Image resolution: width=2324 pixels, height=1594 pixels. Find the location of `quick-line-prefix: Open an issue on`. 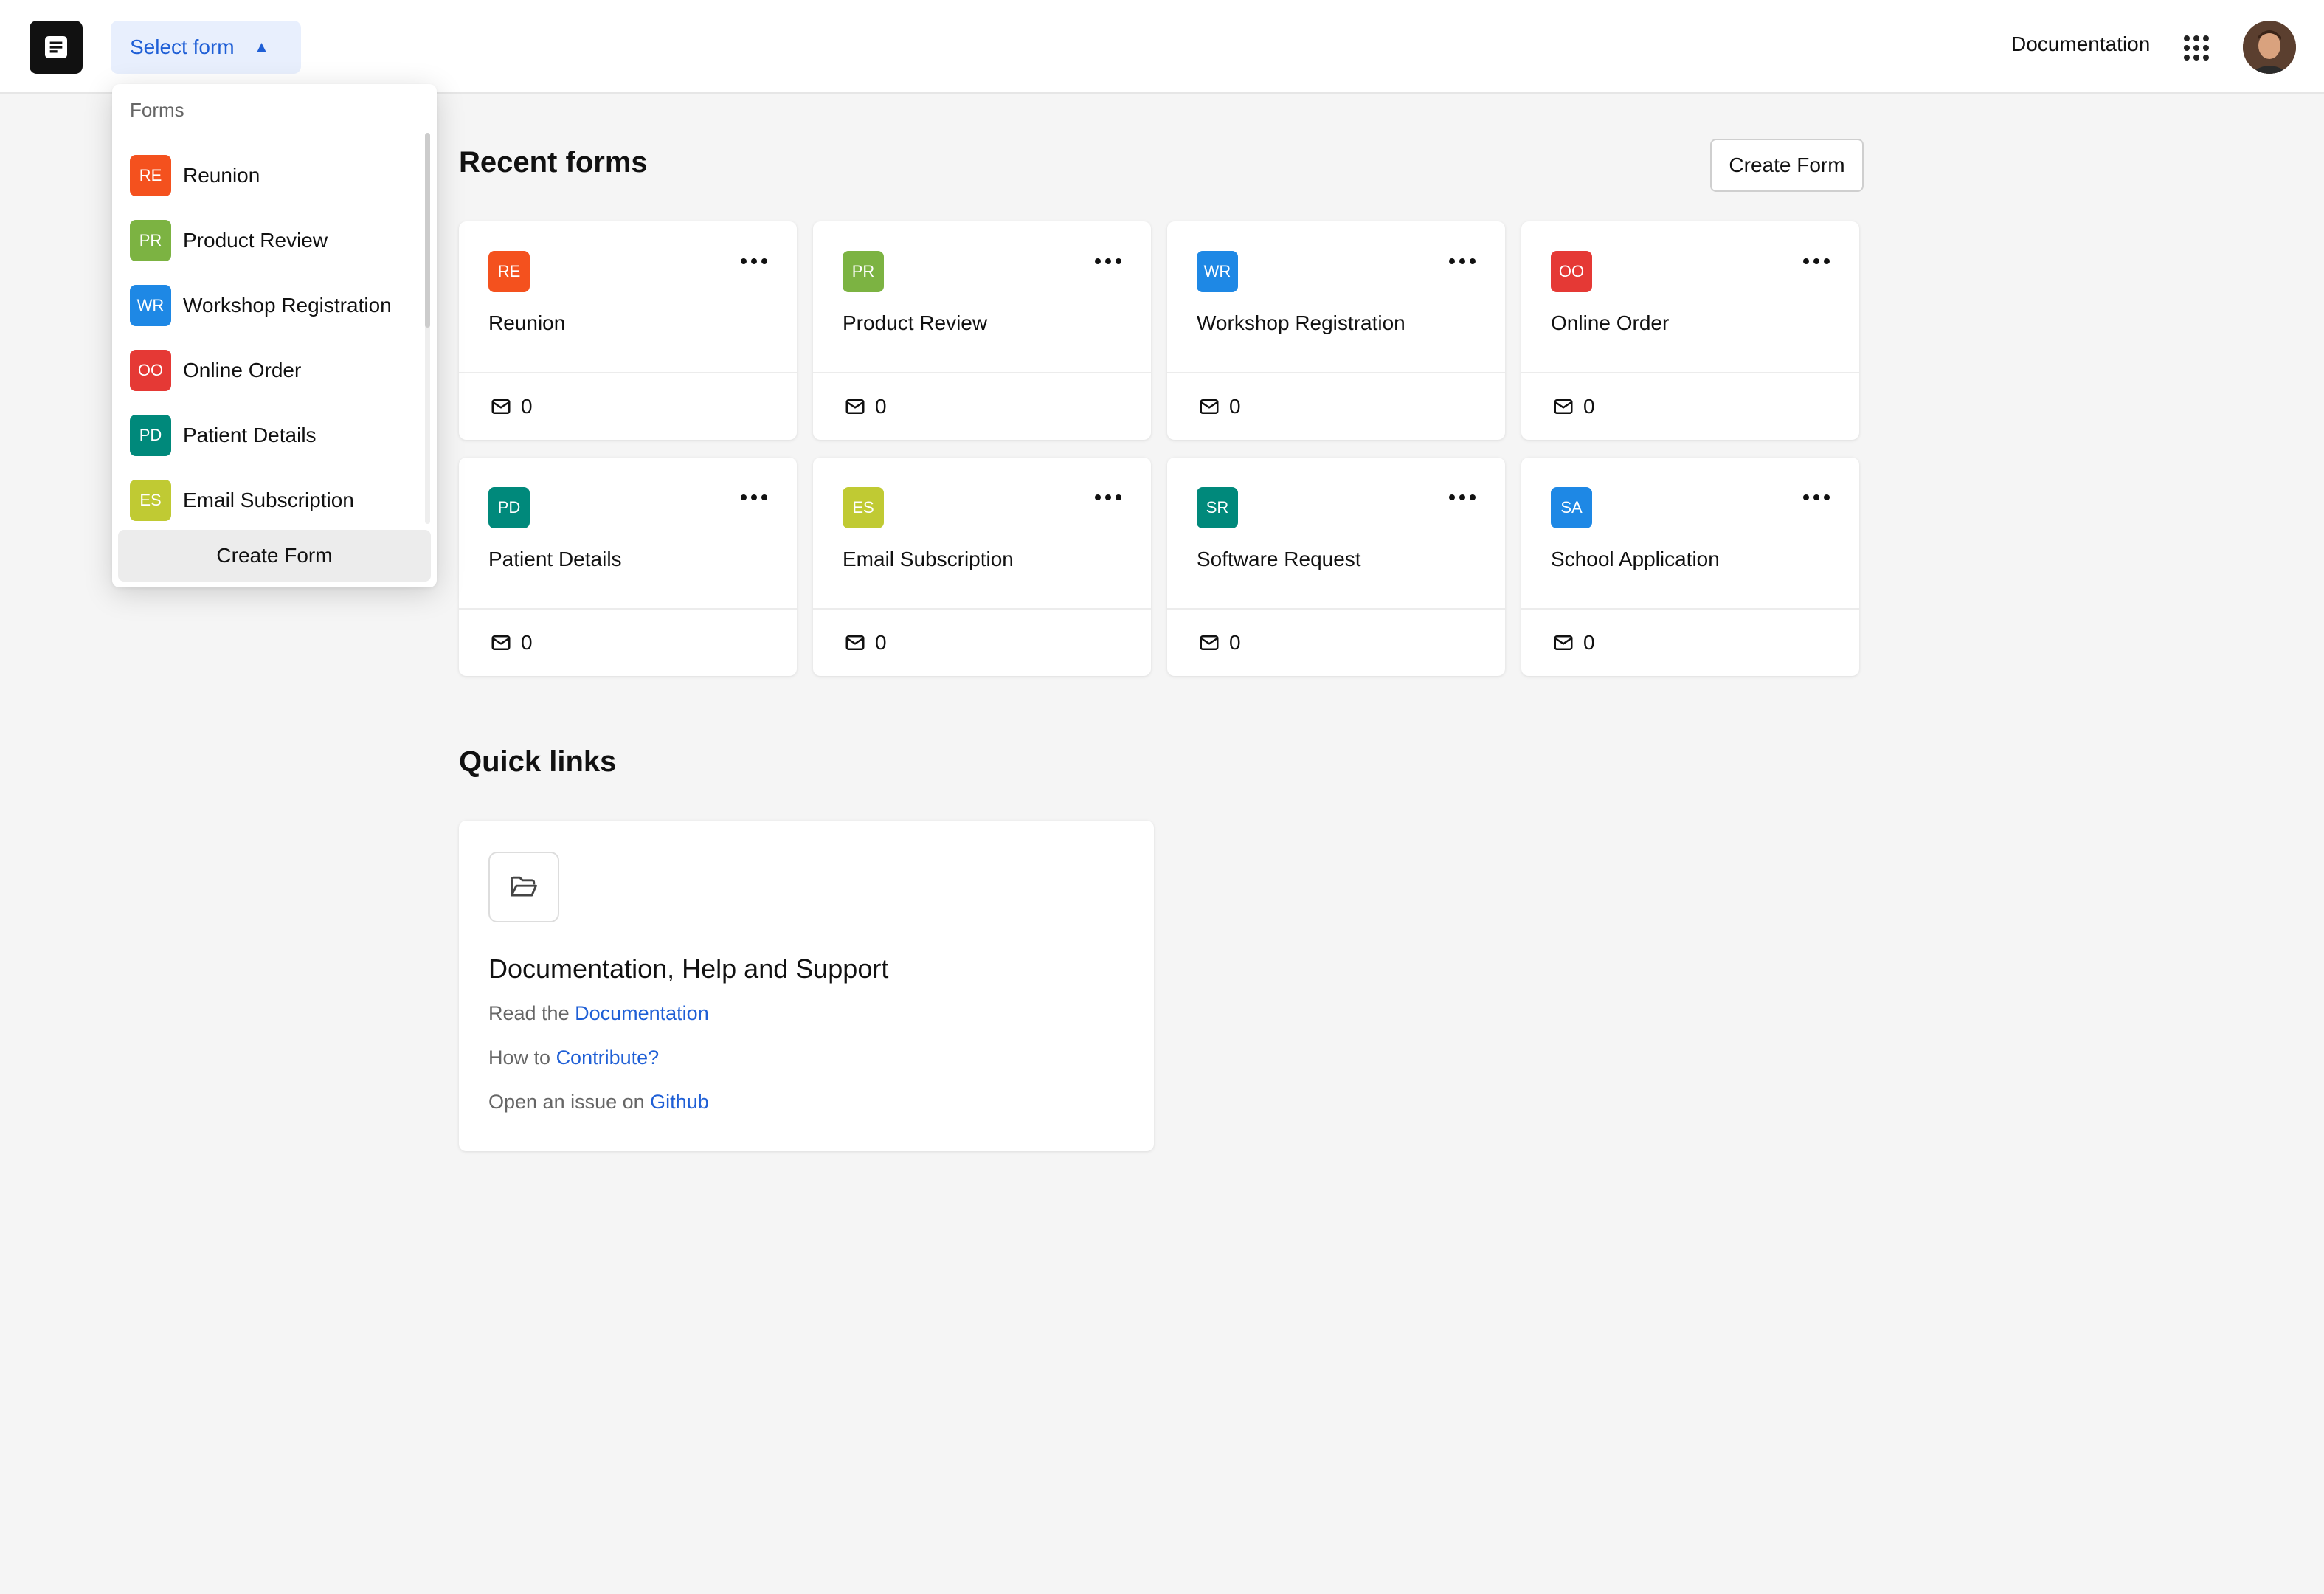

quick-line-prefix: Open an issue on is located at coordinates (566, 1102).